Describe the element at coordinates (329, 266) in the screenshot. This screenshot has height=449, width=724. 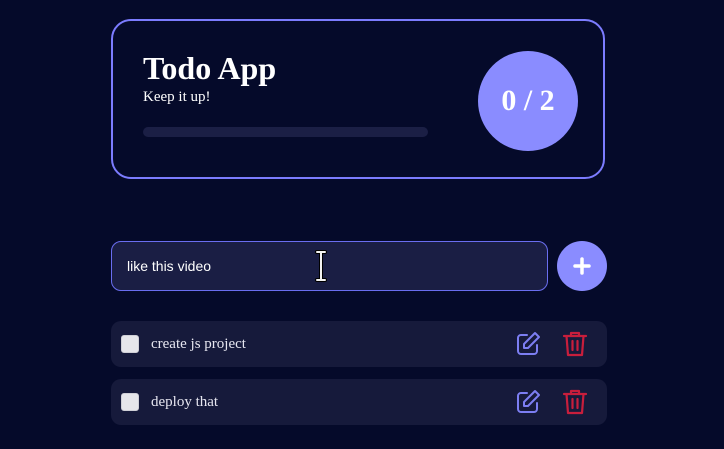
I see `todo-input` at that location.